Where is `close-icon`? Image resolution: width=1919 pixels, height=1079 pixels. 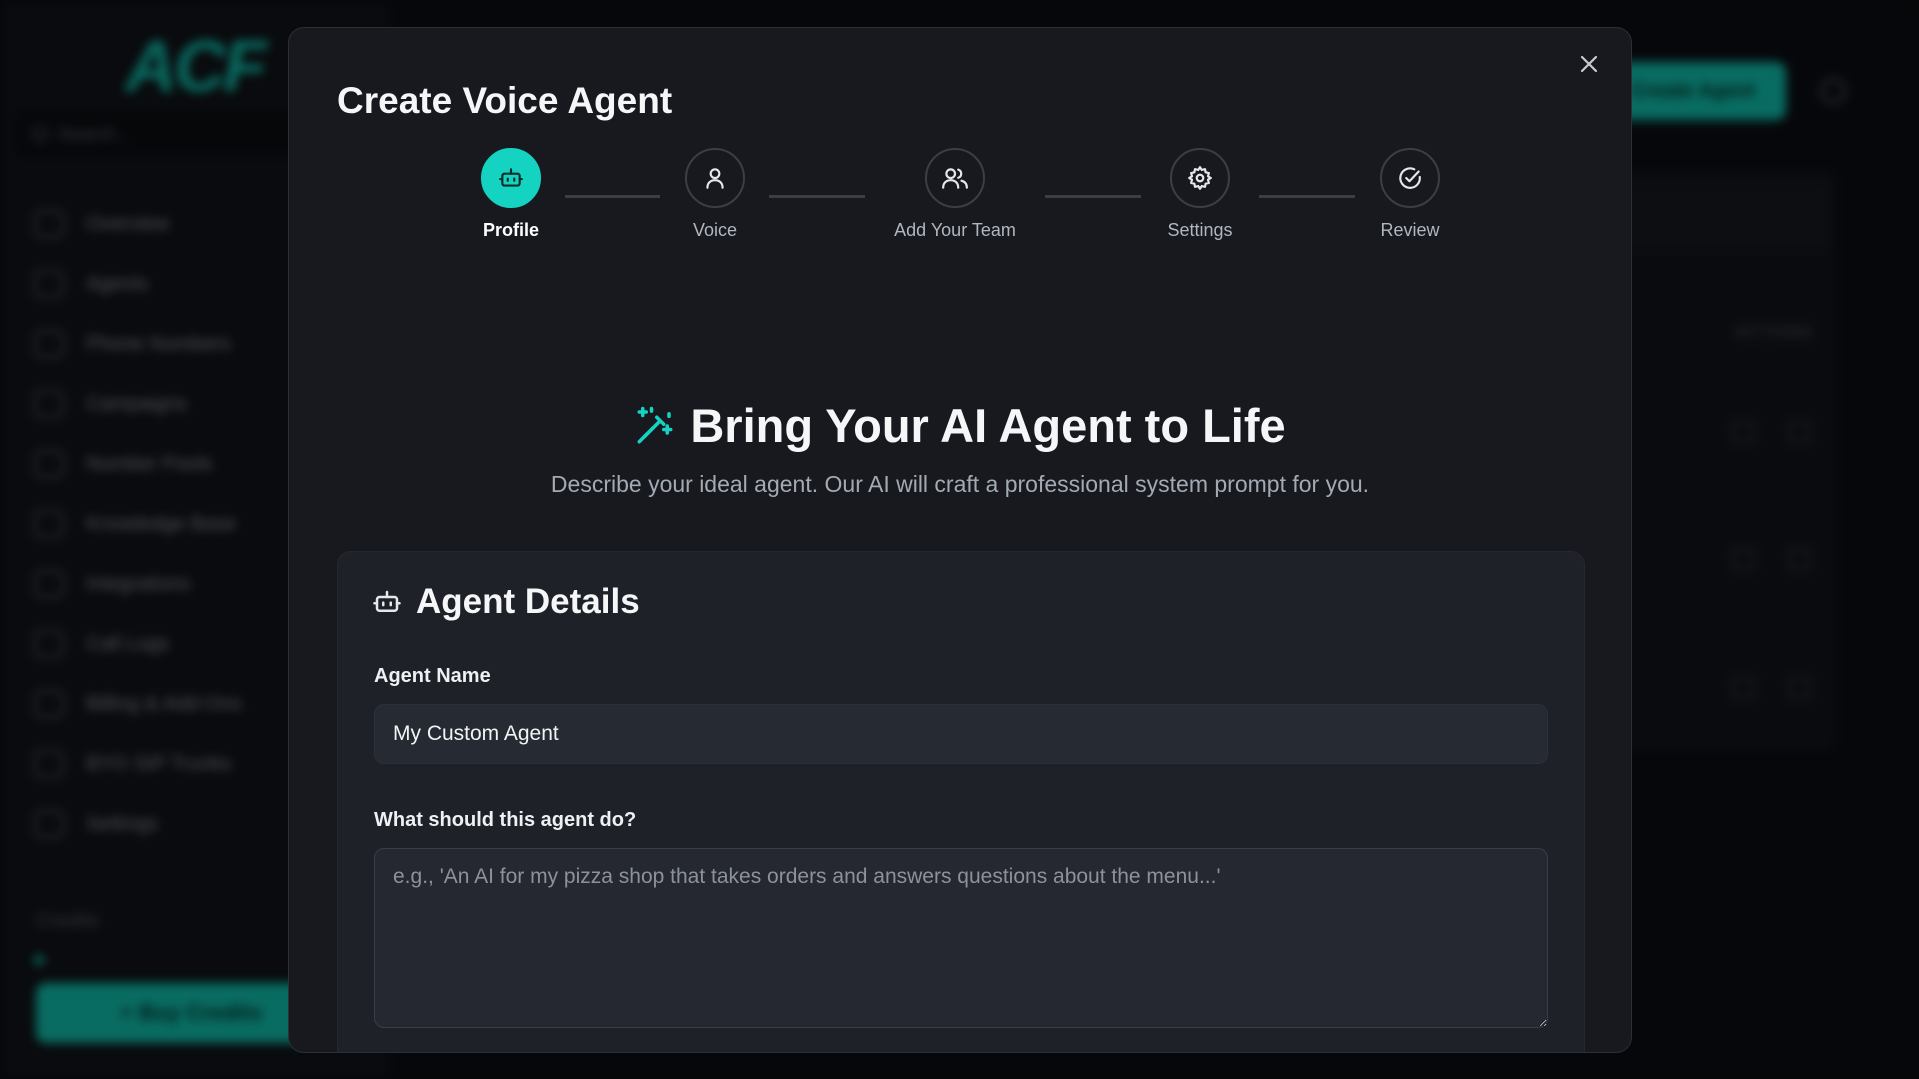 close-icon is located at coordinates (1589, 64).